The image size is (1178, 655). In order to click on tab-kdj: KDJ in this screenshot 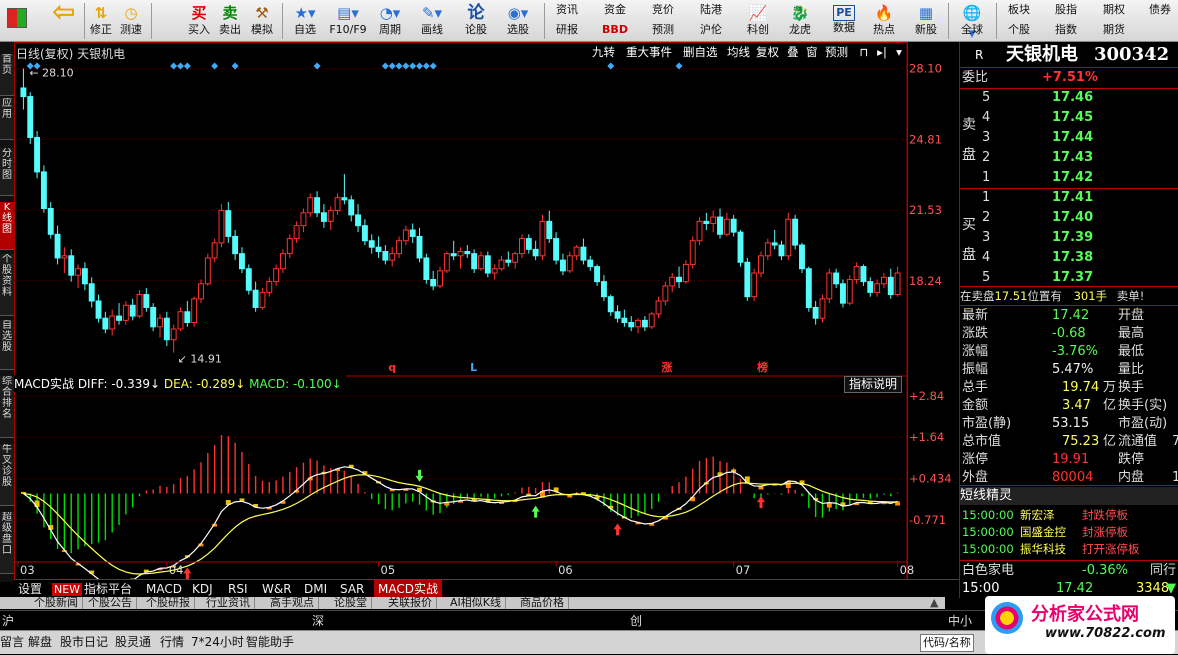, I will do `click(202, 589)`.